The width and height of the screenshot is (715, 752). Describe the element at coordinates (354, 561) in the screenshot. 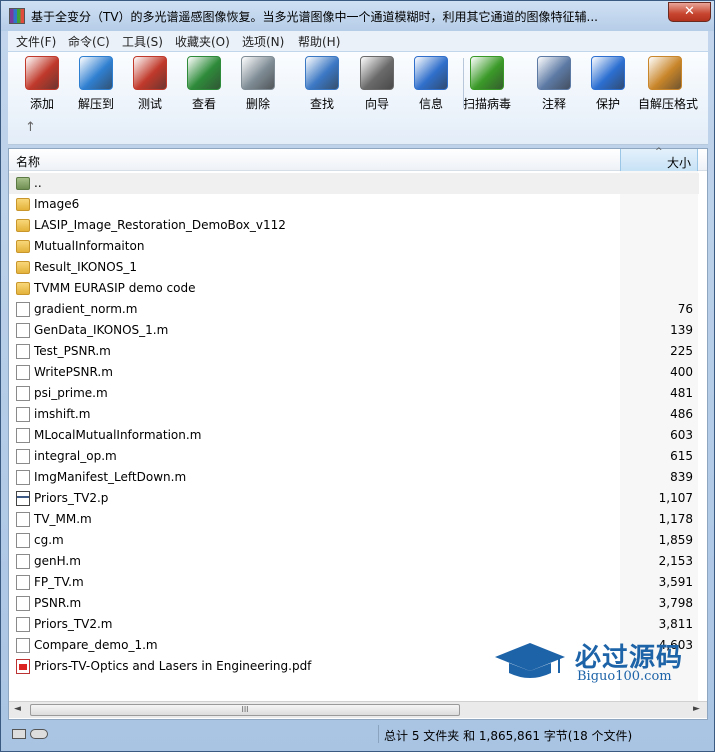

I see `file-row: genH.m 2,153` at that location.